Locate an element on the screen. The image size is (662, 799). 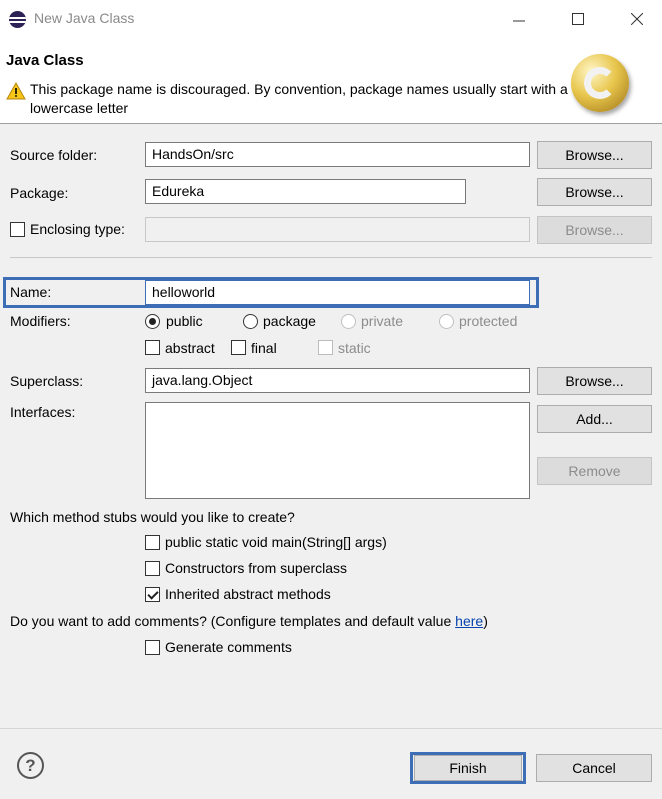
help-icon: ? is located at coordinates (30, 765).